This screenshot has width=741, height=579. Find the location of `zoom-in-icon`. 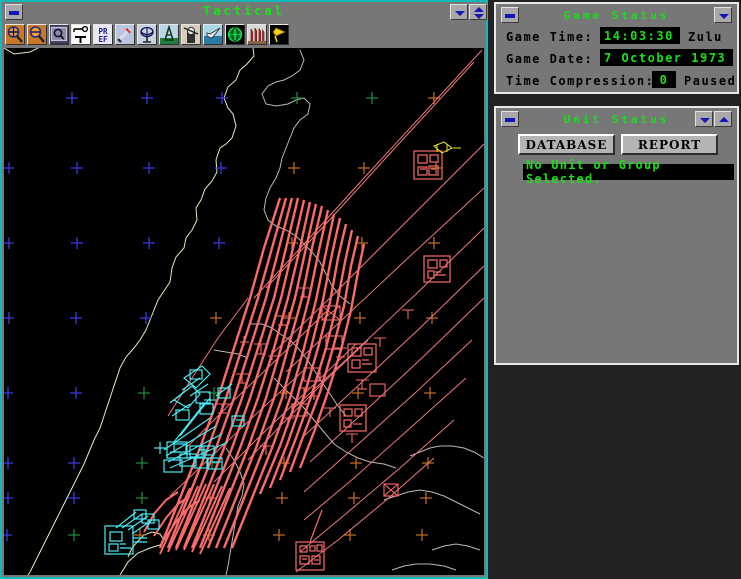

zoom-in-icon is located at coordinates (15, 34).